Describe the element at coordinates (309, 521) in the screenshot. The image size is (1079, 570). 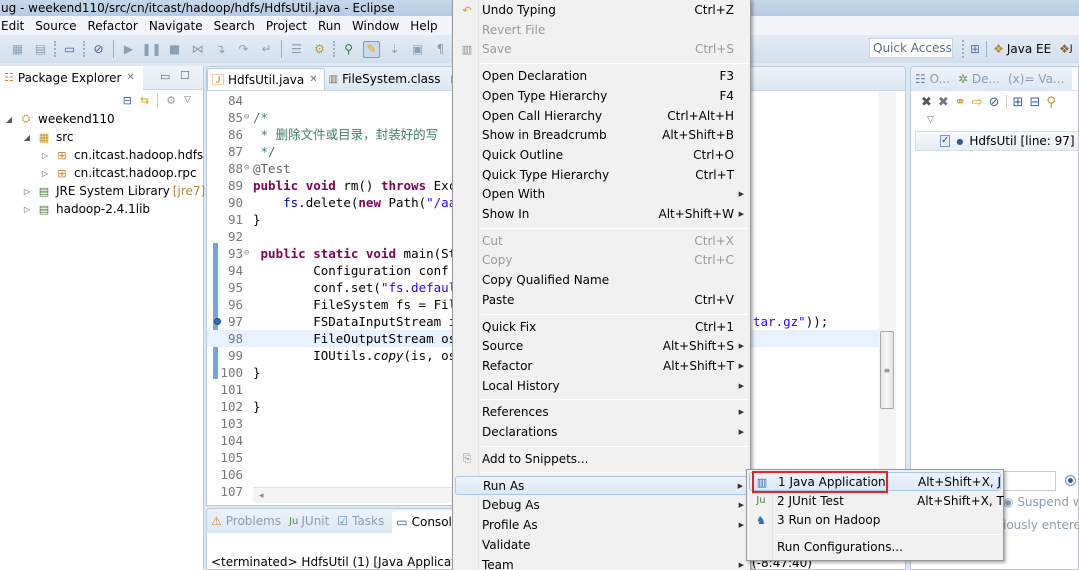
I see `tab-junit: Ju JUnit` at that location.